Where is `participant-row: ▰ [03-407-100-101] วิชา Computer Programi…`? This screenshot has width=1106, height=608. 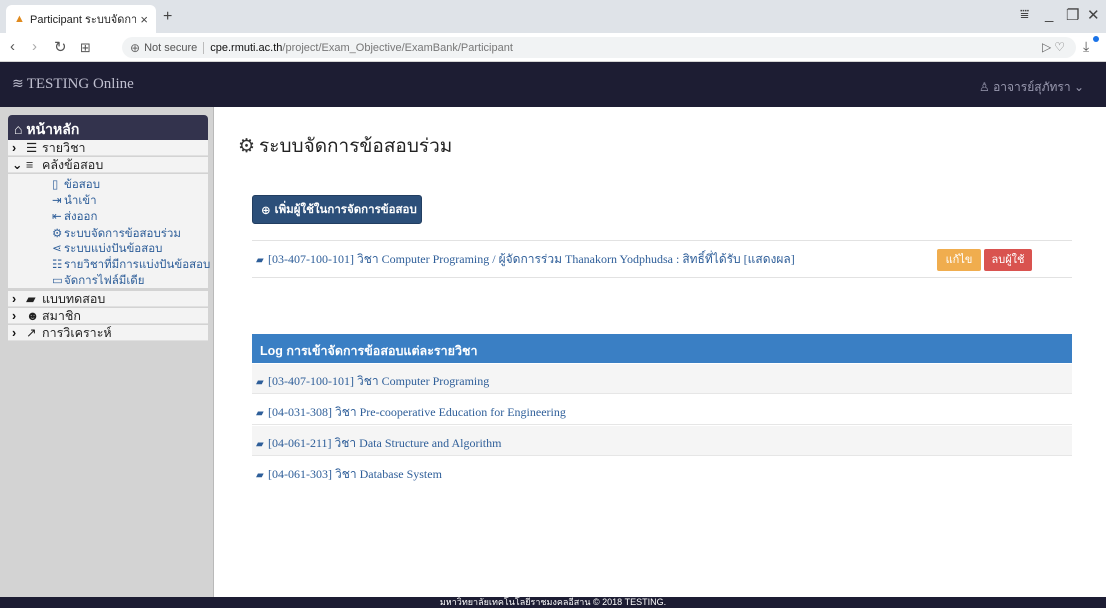 participant-row: ▰ [03-407-100-101] วิชา Computer Programi… is located at coordinates (662, 259).